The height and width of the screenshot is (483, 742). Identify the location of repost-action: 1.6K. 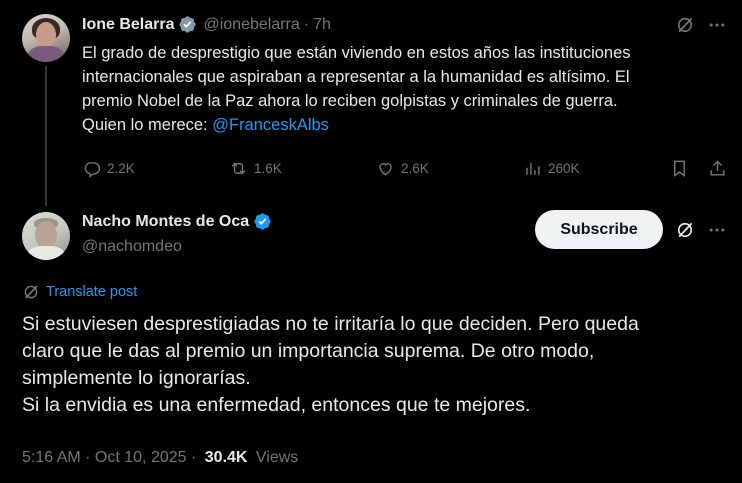
(255, 168).